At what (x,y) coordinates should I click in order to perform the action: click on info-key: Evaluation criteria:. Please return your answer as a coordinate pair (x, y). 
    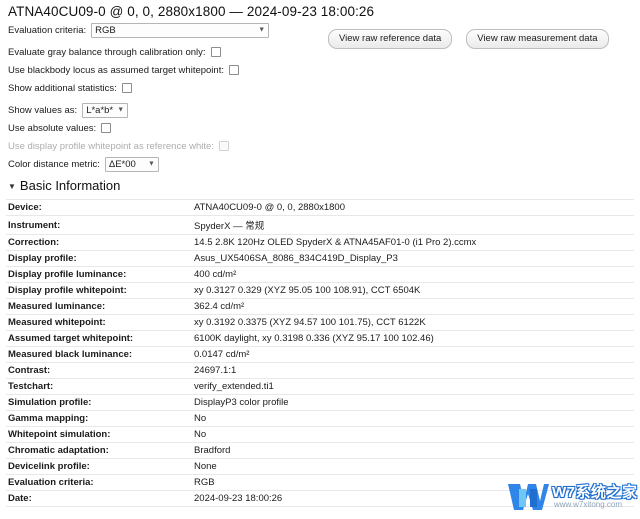
    Looking at the image, I should click on (51, 482).